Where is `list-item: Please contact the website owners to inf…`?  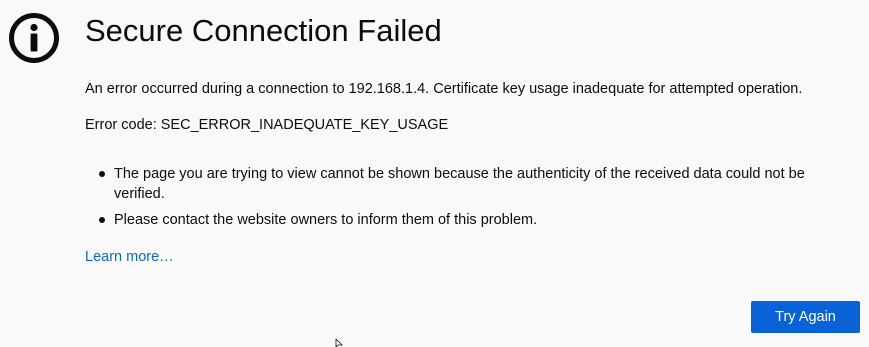 list-item: Please contact the website owners to inf… is located at coordinates (465, 220).